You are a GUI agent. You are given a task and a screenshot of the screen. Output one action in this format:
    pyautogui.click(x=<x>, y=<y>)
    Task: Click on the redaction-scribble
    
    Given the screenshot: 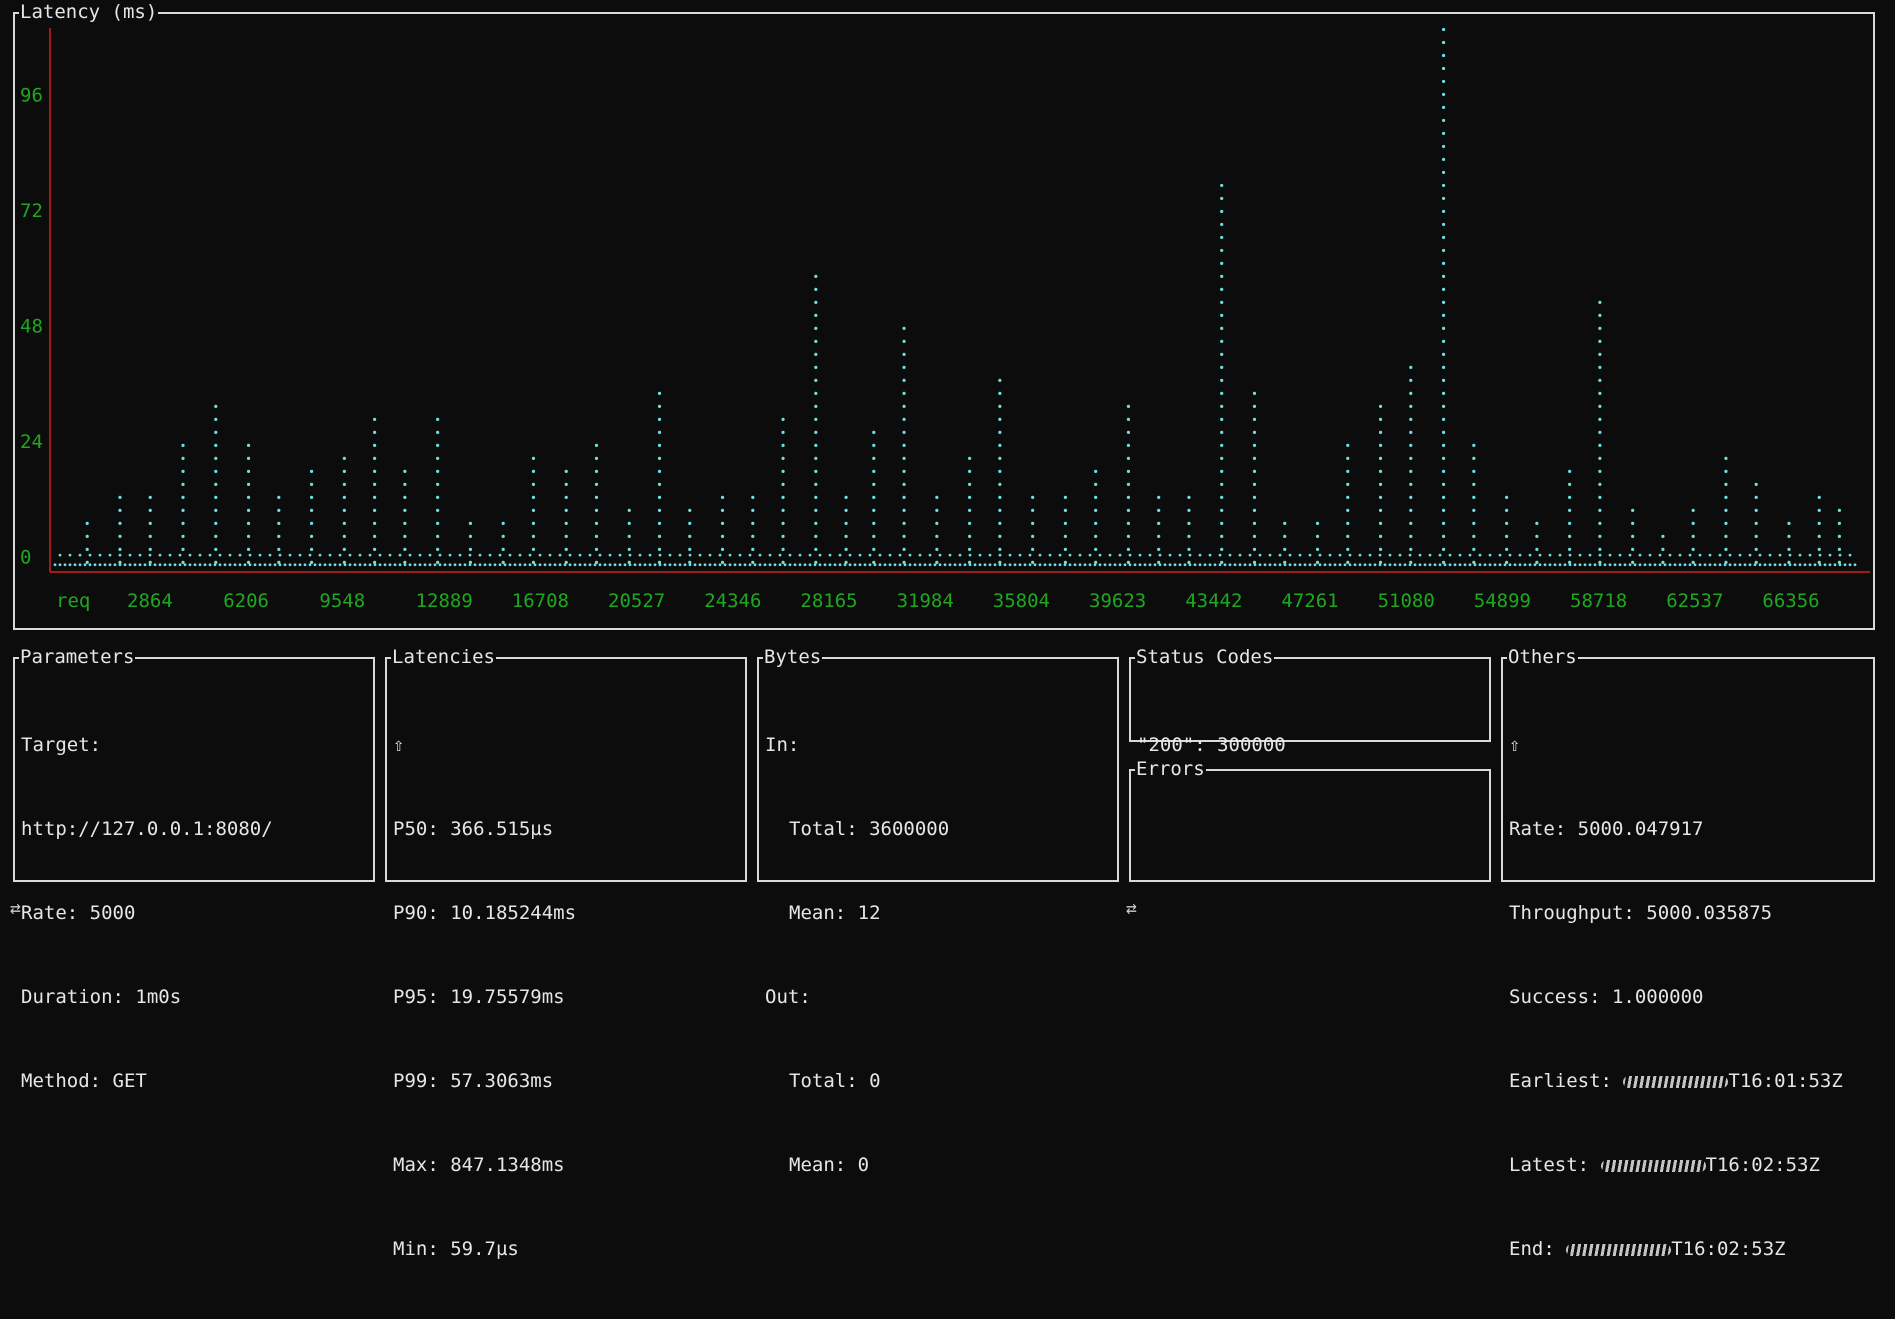 What is the action you would take?
    pyautogui.click(x=1653, y=1166)
    